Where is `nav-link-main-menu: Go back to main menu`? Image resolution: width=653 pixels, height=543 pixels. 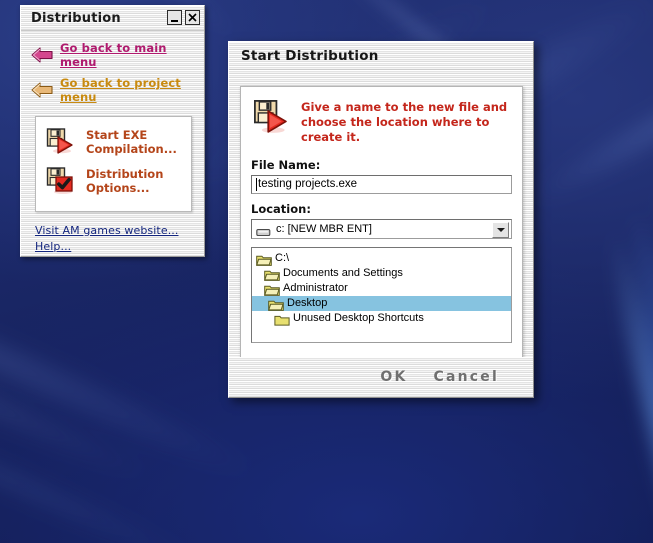 nav-link-main-menu: Go back to main menu is located at coordinates (112, 55).